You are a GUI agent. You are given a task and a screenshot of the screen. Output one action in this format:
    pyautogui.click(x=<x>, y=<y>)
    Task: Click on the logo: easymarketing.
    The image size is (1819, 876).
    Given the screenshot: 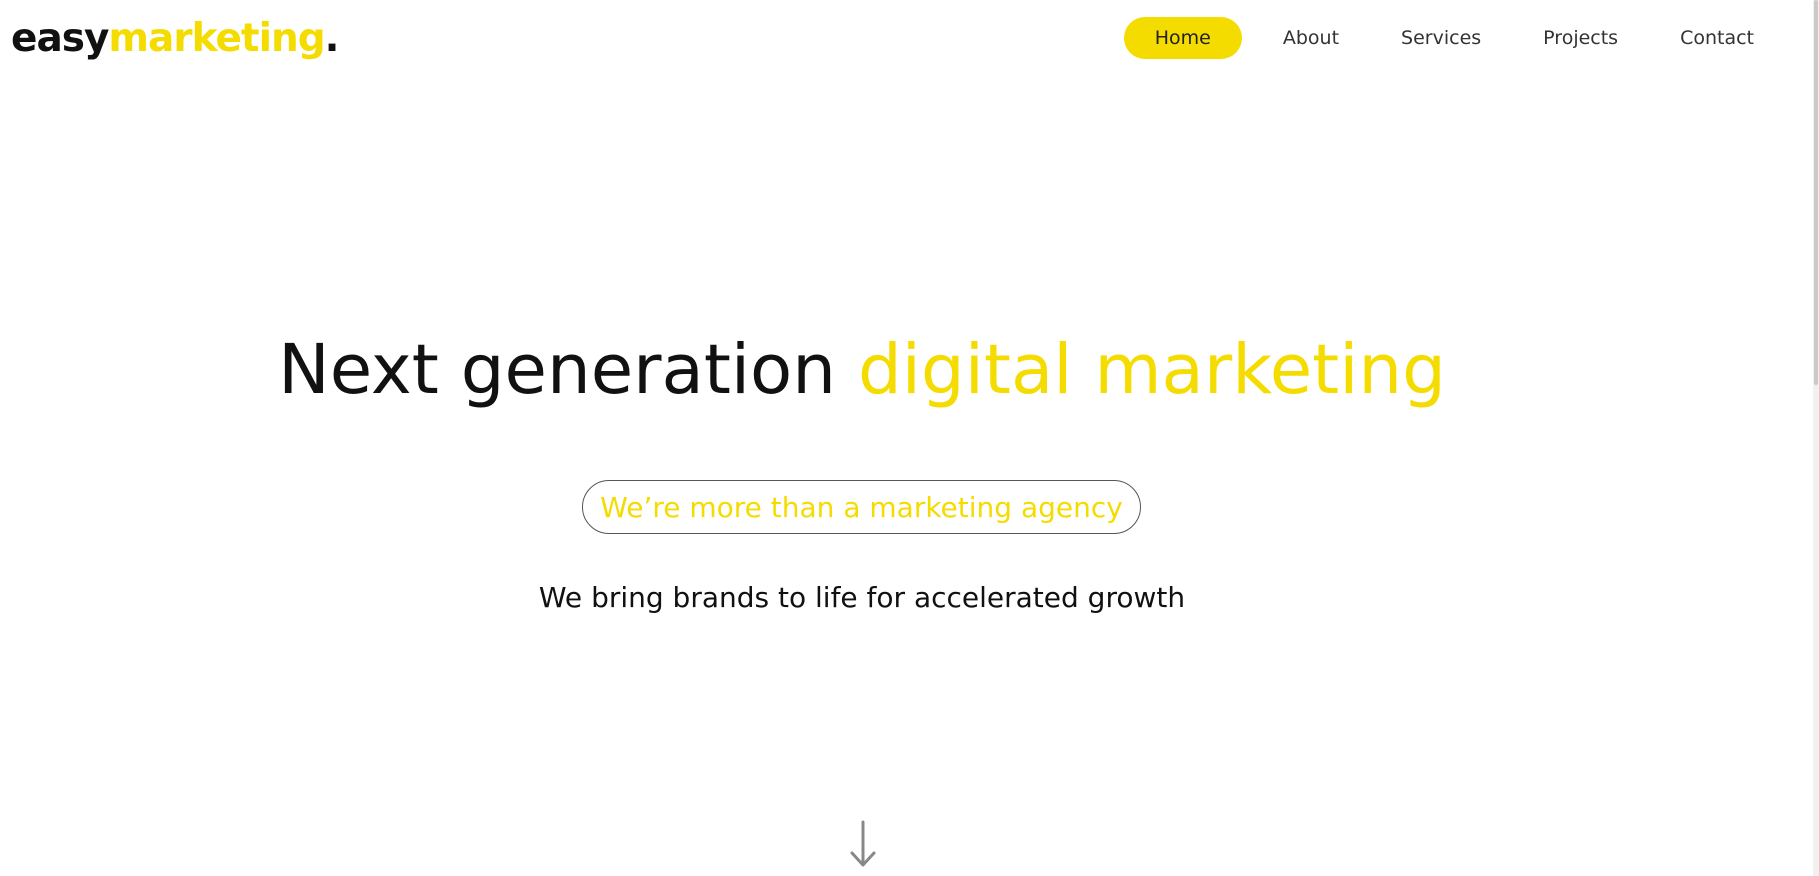 What is the action you would take?
    pyautogui.click(x=175, y=39)
    